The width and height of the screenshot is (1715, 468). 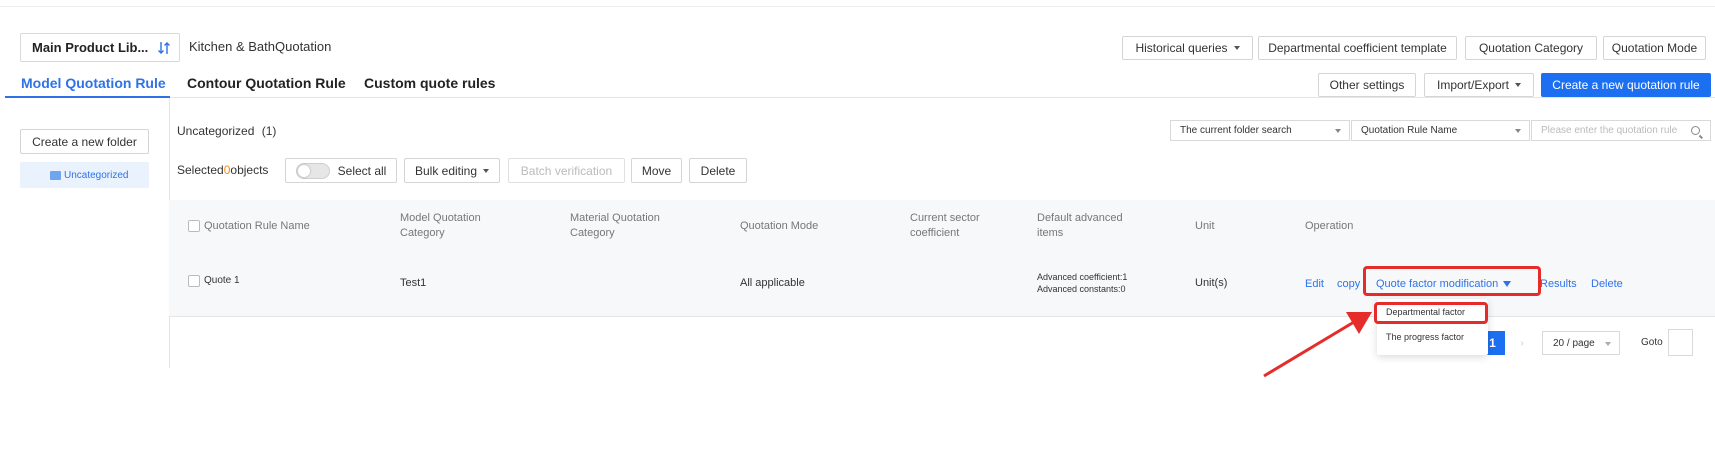 What do you see at coordinates (429, 83) in the screenshot?
I see `tab-custom-quote-rules: Custom quote rules` at bounding box center [429, 83].